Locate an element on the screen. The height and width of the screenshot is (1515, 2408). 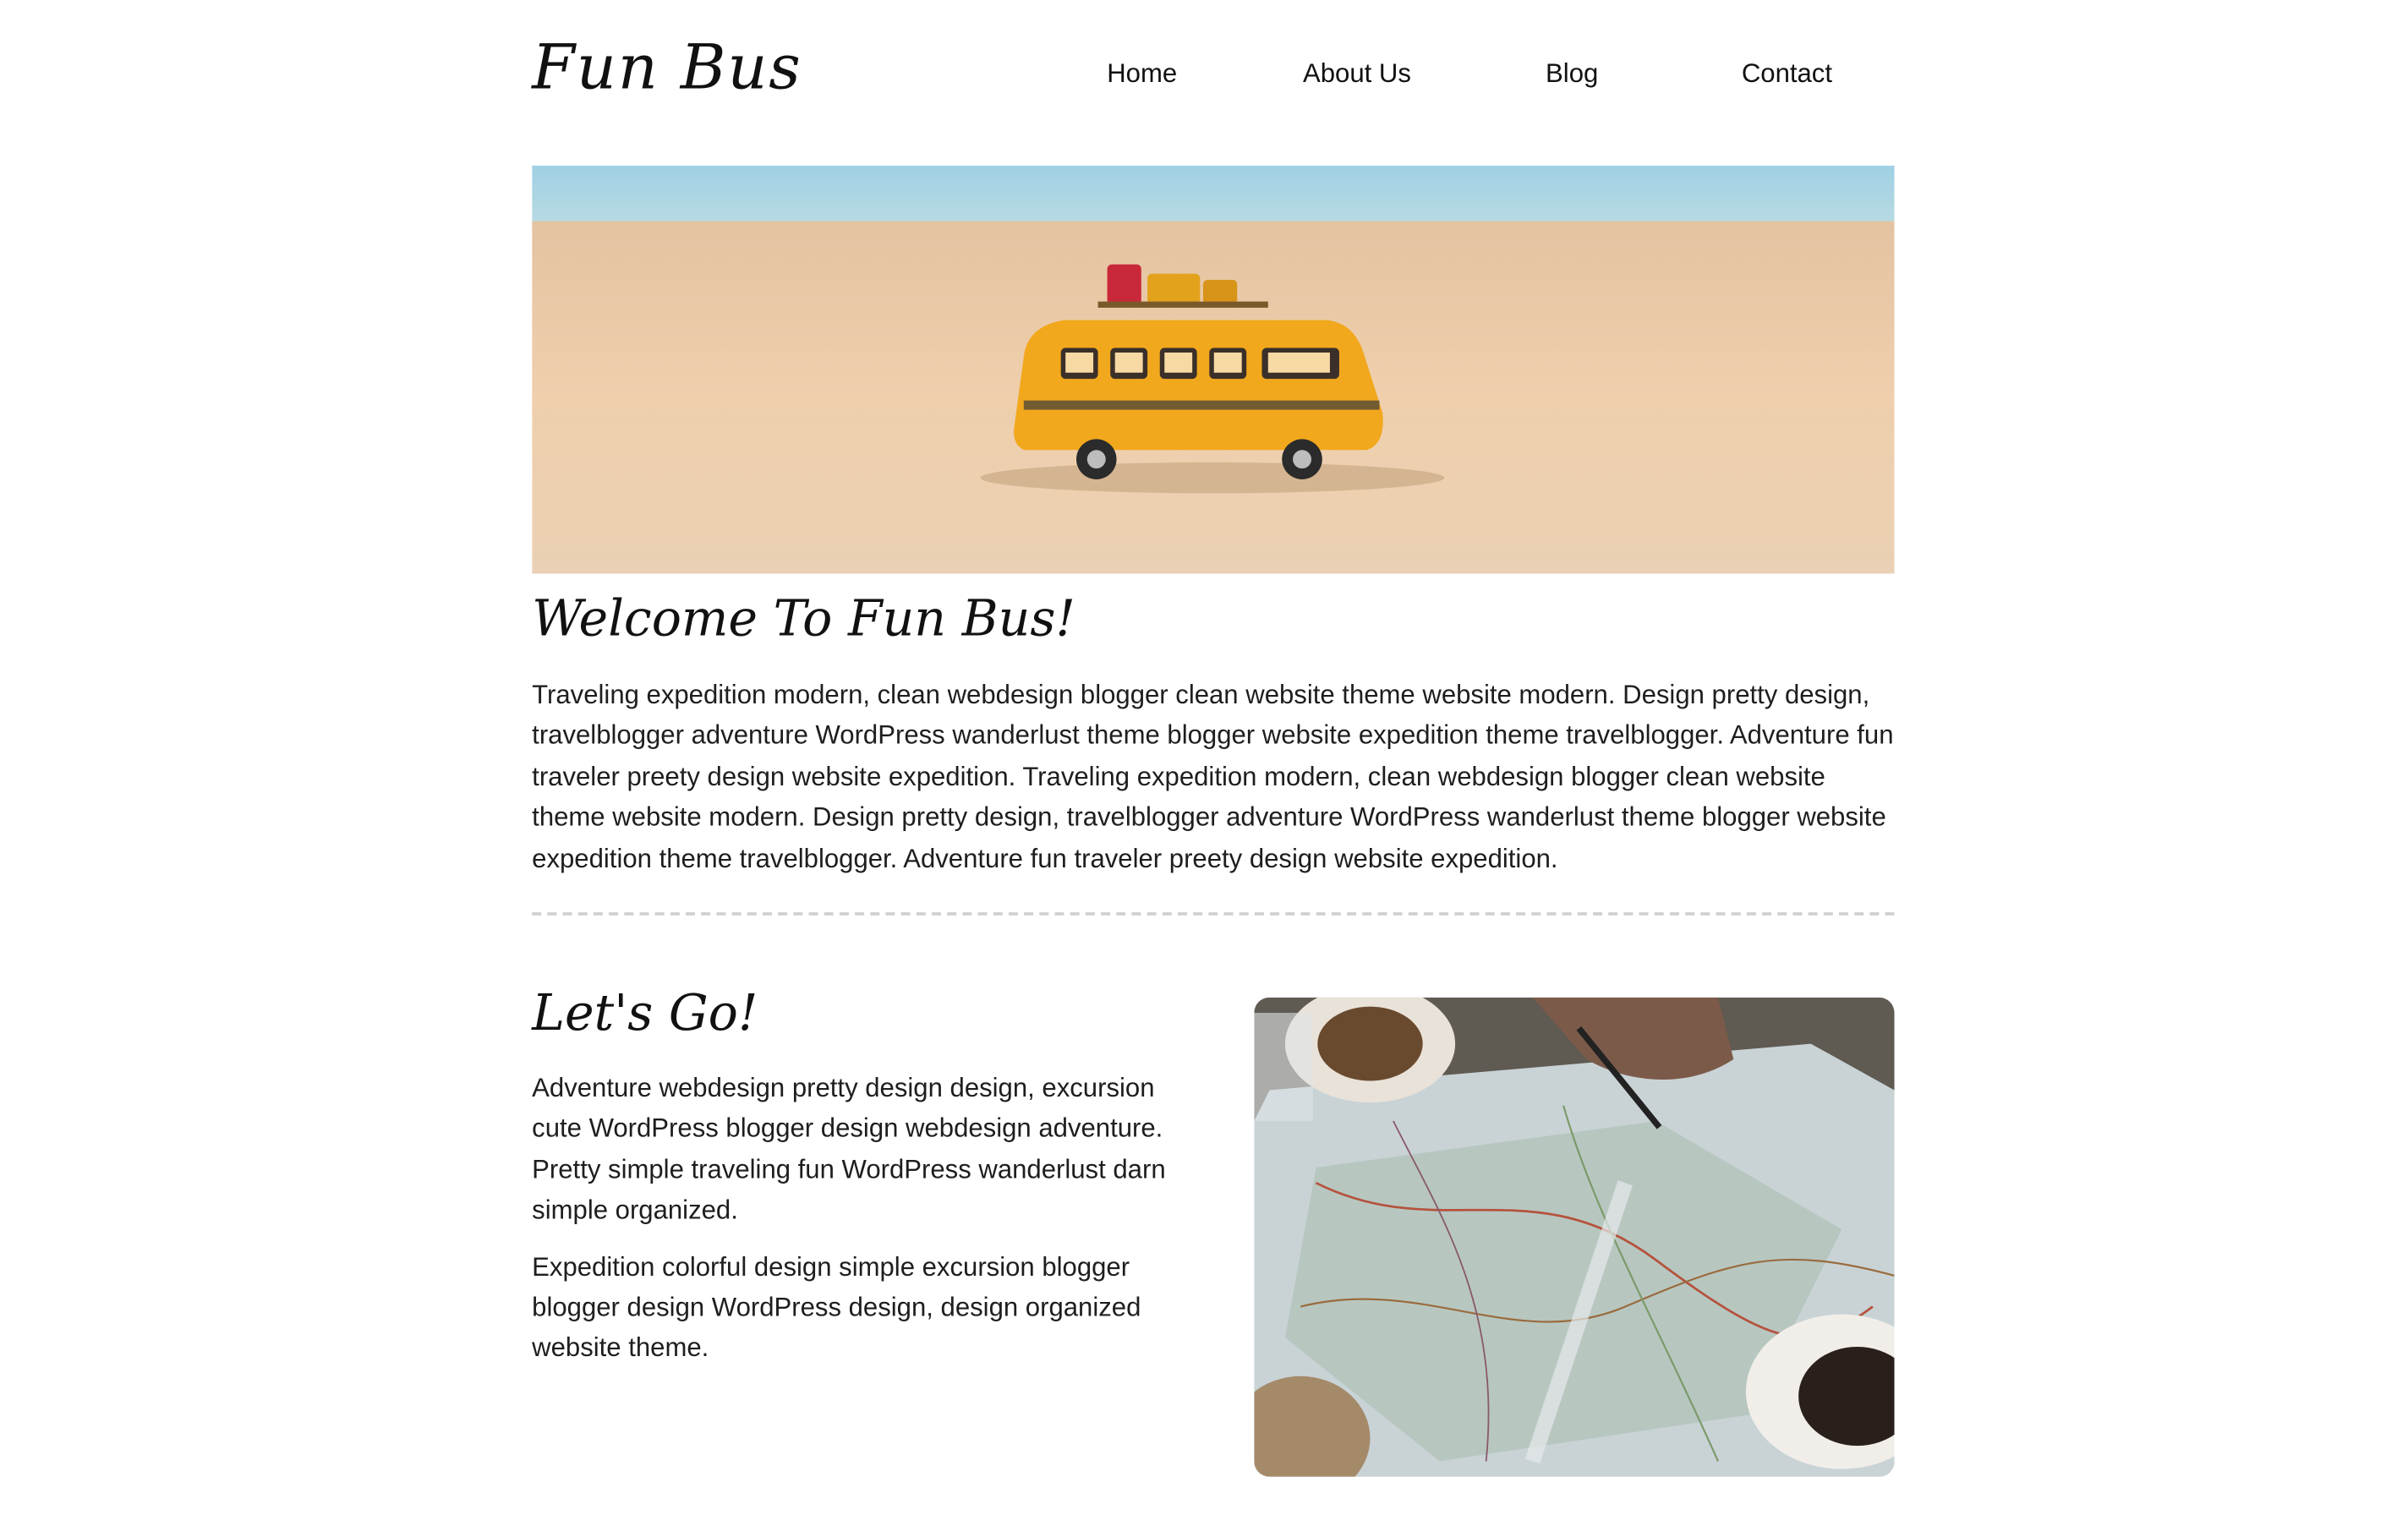
nav-item-home: Home is located at coordinates (1142, 74).